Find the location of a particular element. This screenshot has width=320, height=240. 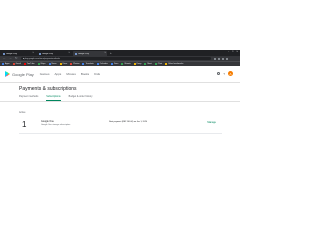

bookmark-label: Keep is located at coordinates (139, 64).